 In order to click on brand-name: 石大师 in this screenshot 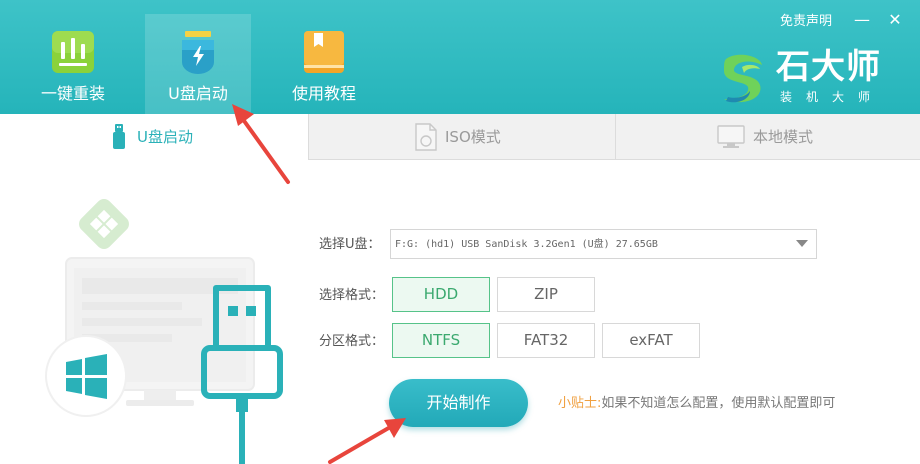, I will do `click(828, 67)`.